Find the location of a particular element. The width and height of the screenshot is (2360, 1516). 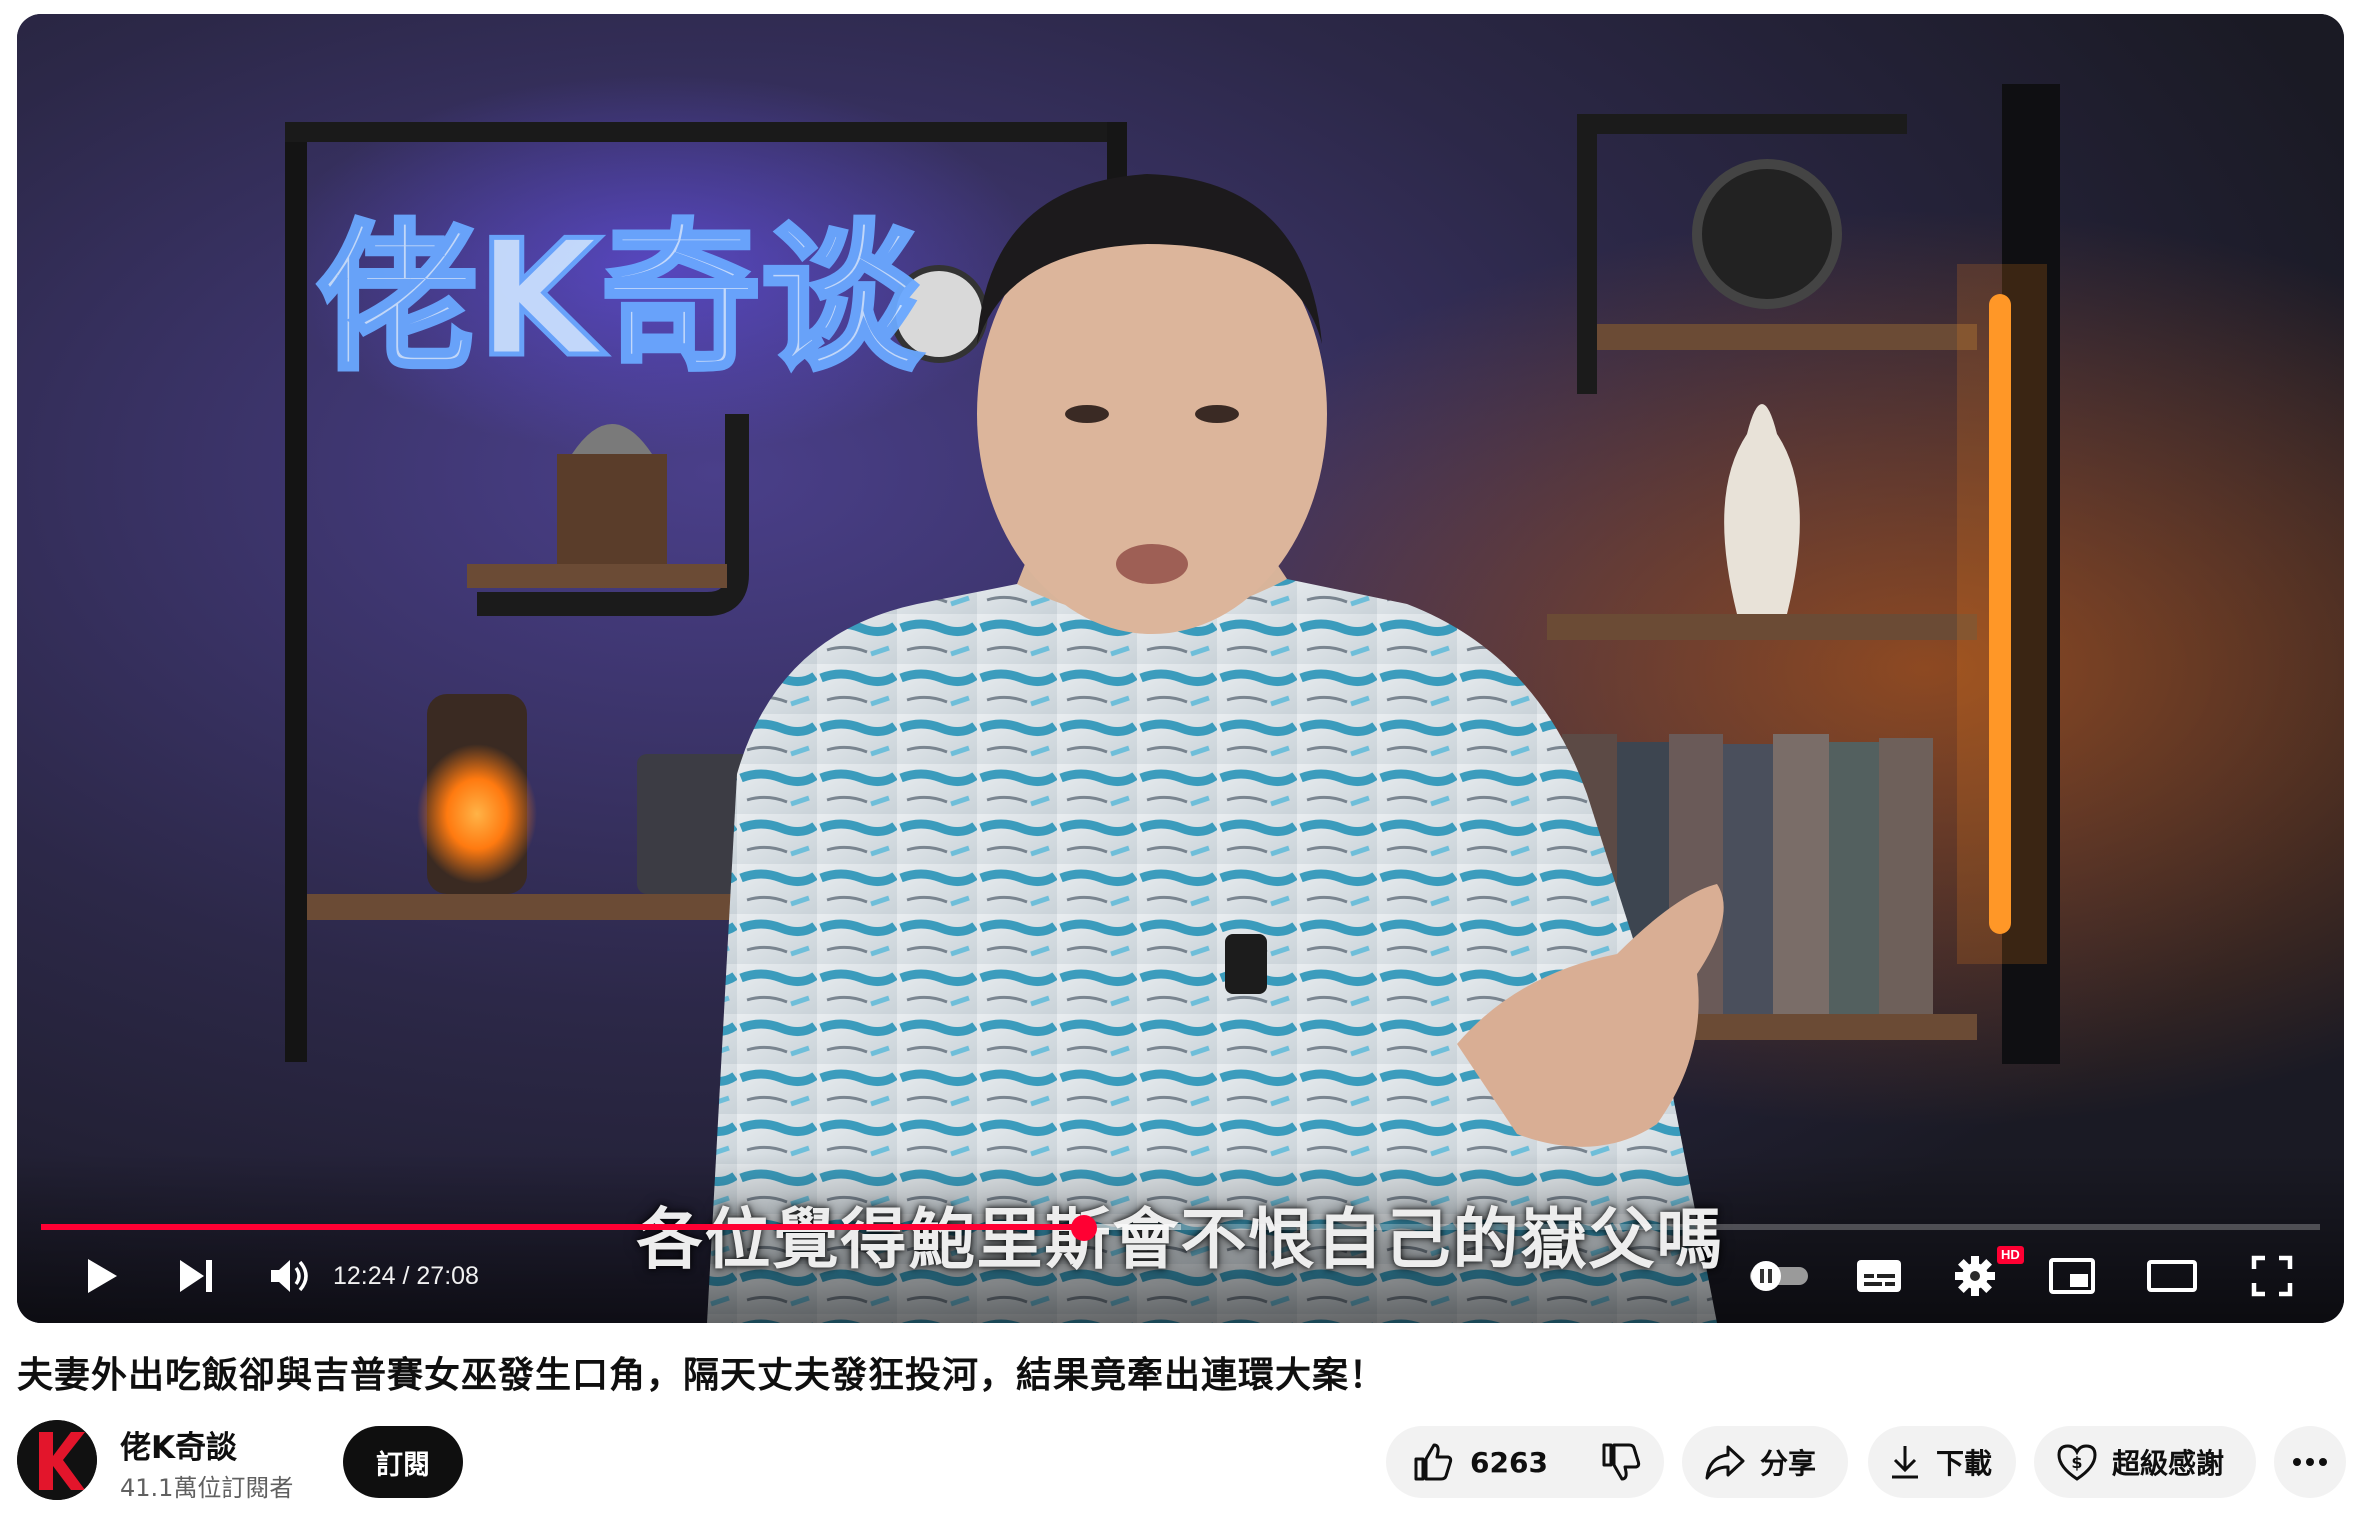

neon-sign-text: 佬K奇谈 is located at coordinates (619, 298).